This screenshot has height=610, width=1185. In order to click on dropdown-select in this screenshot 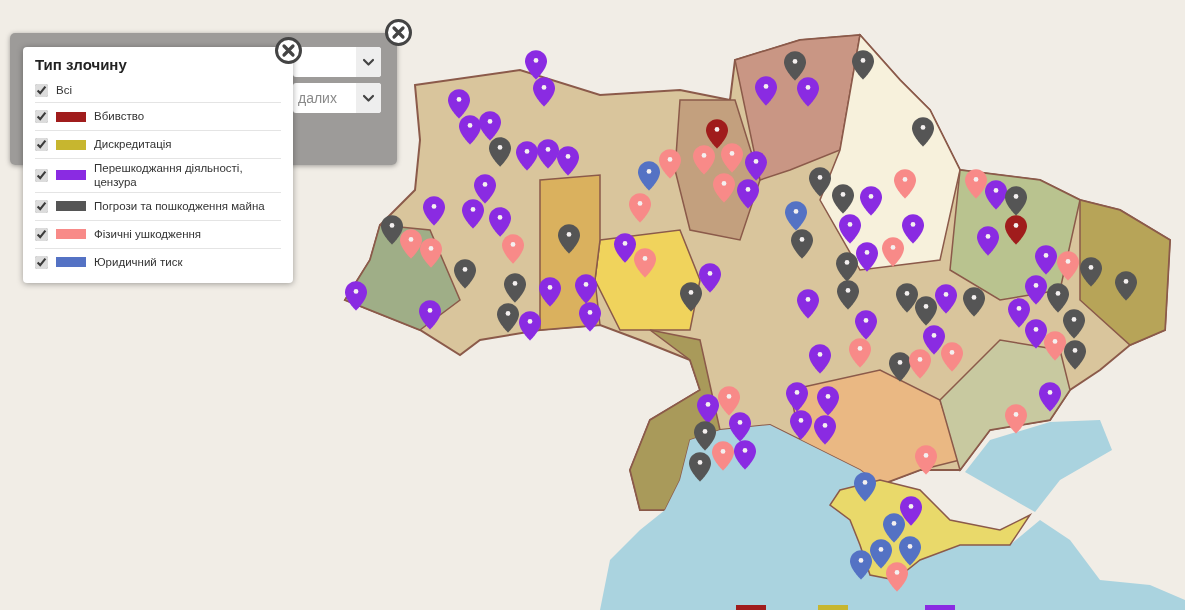, I will do `click(337, 62)`.